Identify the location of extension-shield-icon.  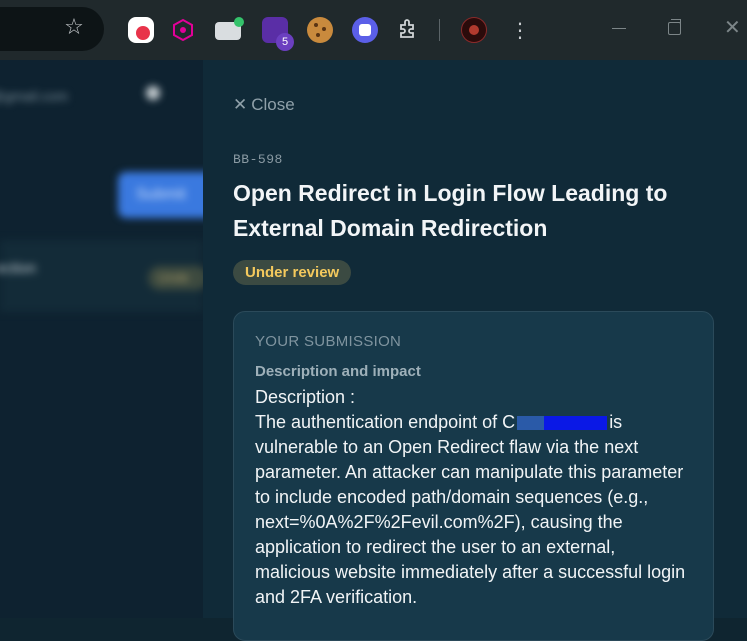
(365, 30).